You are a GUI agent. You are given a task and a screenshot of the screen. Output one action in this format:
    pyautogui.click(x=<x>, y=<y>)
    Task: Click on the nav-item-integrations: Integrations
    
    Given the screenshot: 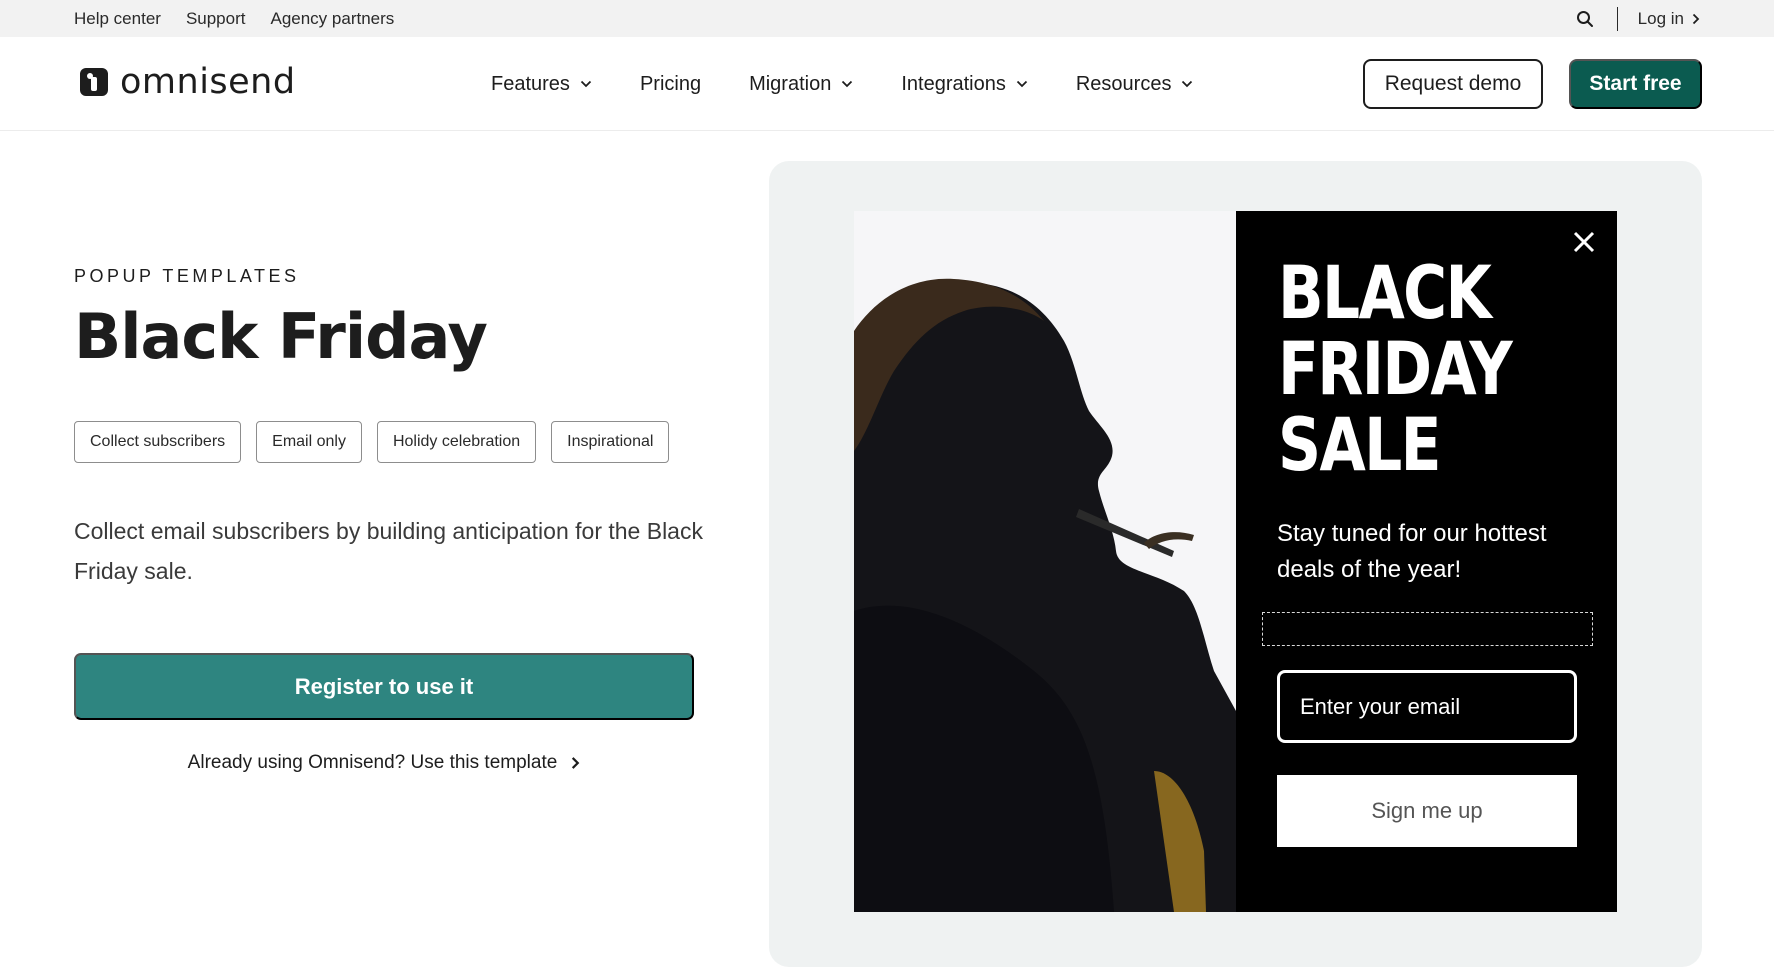 What is the action you would take?
    pyautogui.click(x=964, y=84)
    